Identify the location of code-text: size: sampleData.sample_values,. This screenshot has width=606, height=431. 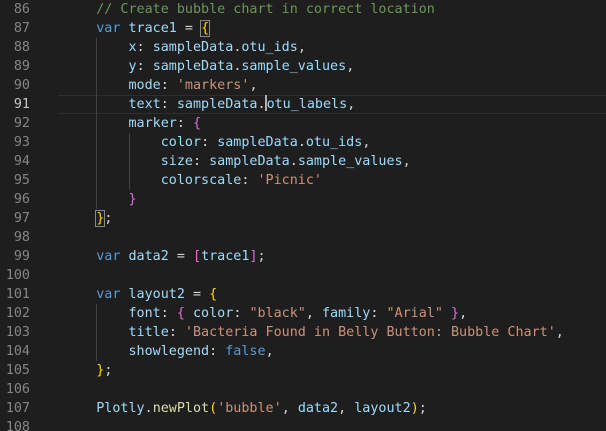
(286, 161).